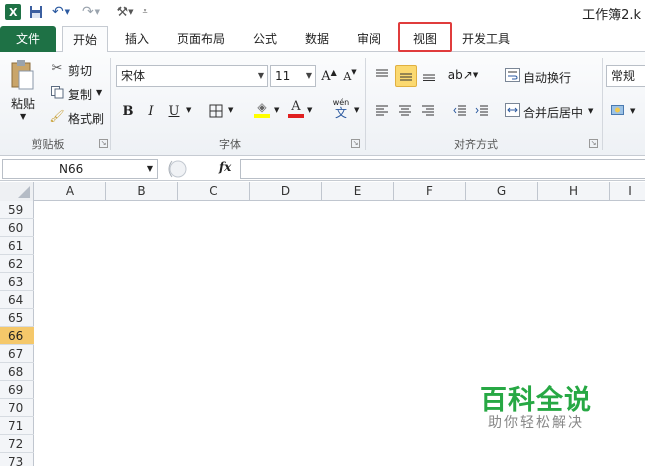 This screenshot has height=466, width=645. Describe the element at coordinates (17, 282) in the screenshot. I see `row-header: 63` at that location.